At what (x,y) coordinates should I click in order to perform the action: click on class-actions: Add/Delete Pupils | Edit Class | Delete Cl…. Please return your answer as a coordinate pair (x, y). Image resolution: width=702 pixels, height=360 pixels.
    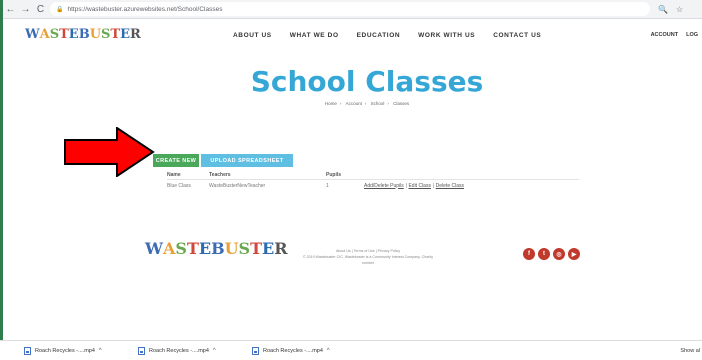
    Looking at the image, I should click on (414, 185).